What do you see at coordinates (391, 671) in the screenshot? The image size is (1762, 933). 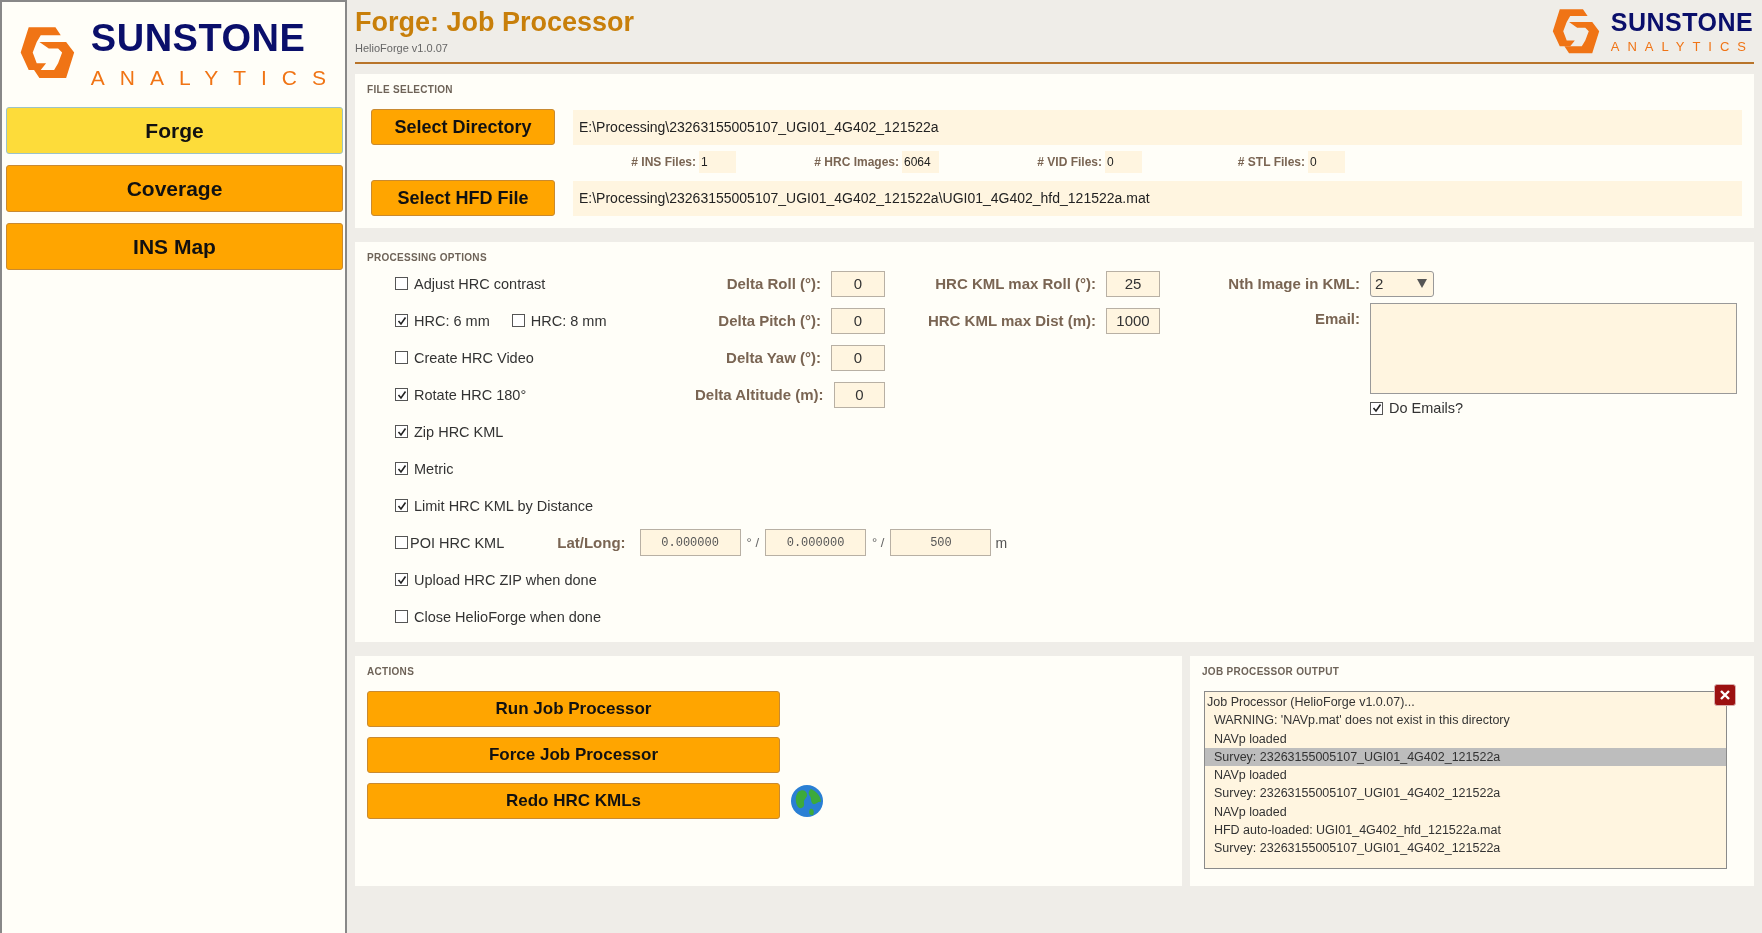 I see `panel-title: ACTIONS` at bounding box center [391, 671].